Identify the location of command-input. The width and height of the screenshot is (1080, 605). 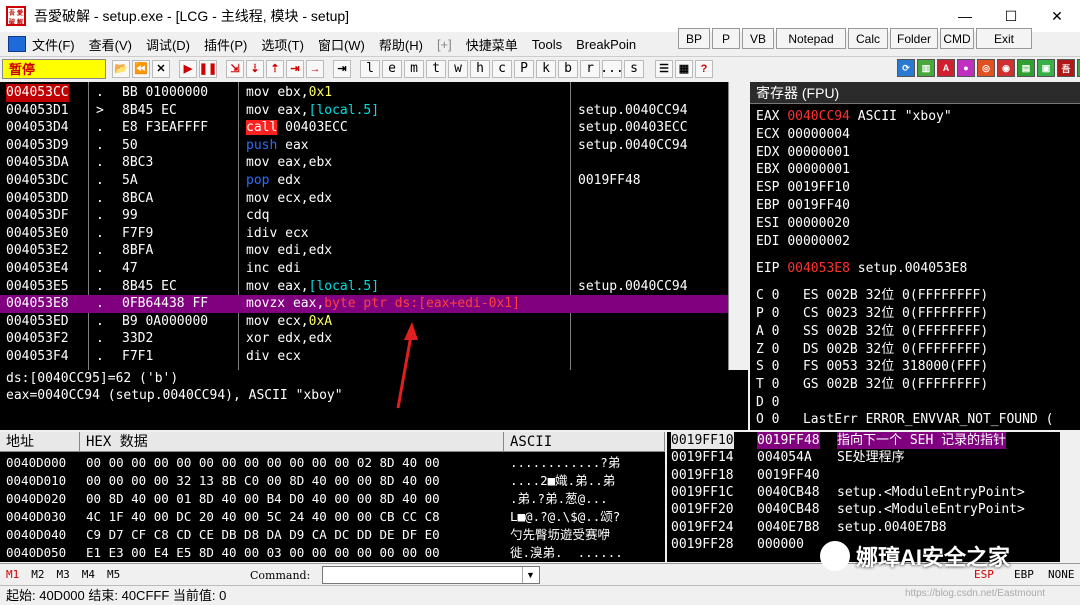
(431, 575).